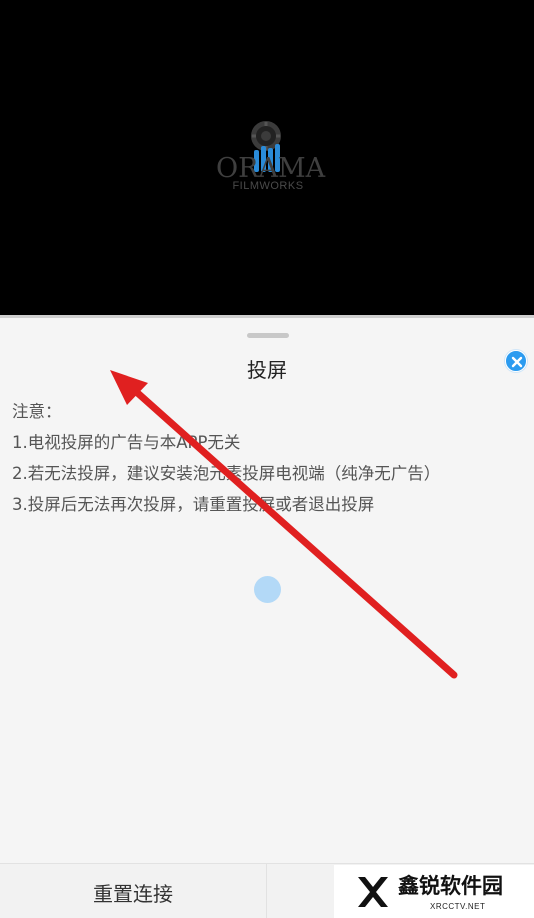 This screenshot has height=918, width=534. What do you see at coordinates (268, 335) in the screenshot?
I see `drag-handle` at bounding box center [268, 335].